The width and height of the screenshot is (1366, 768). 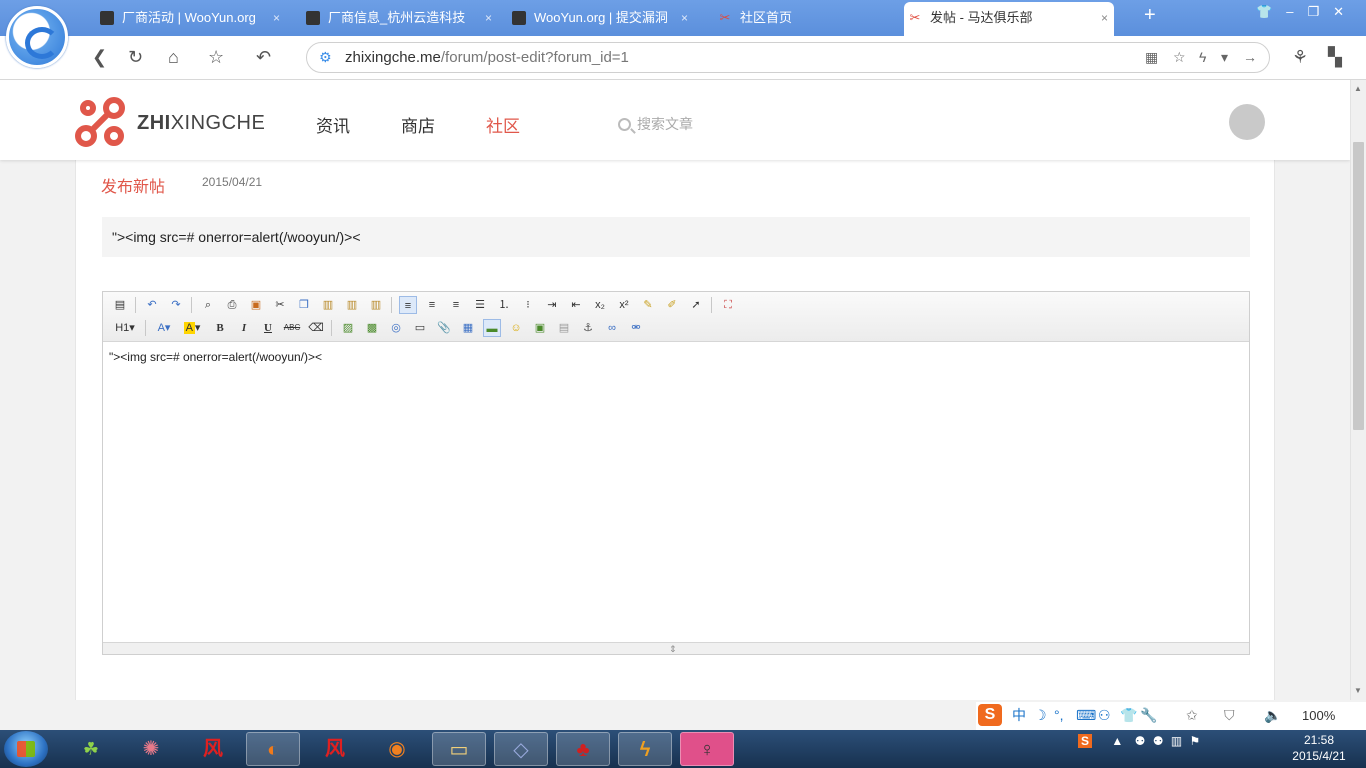 I want to click on lightning-icon: ϟ, so click(x=1202, y=57).